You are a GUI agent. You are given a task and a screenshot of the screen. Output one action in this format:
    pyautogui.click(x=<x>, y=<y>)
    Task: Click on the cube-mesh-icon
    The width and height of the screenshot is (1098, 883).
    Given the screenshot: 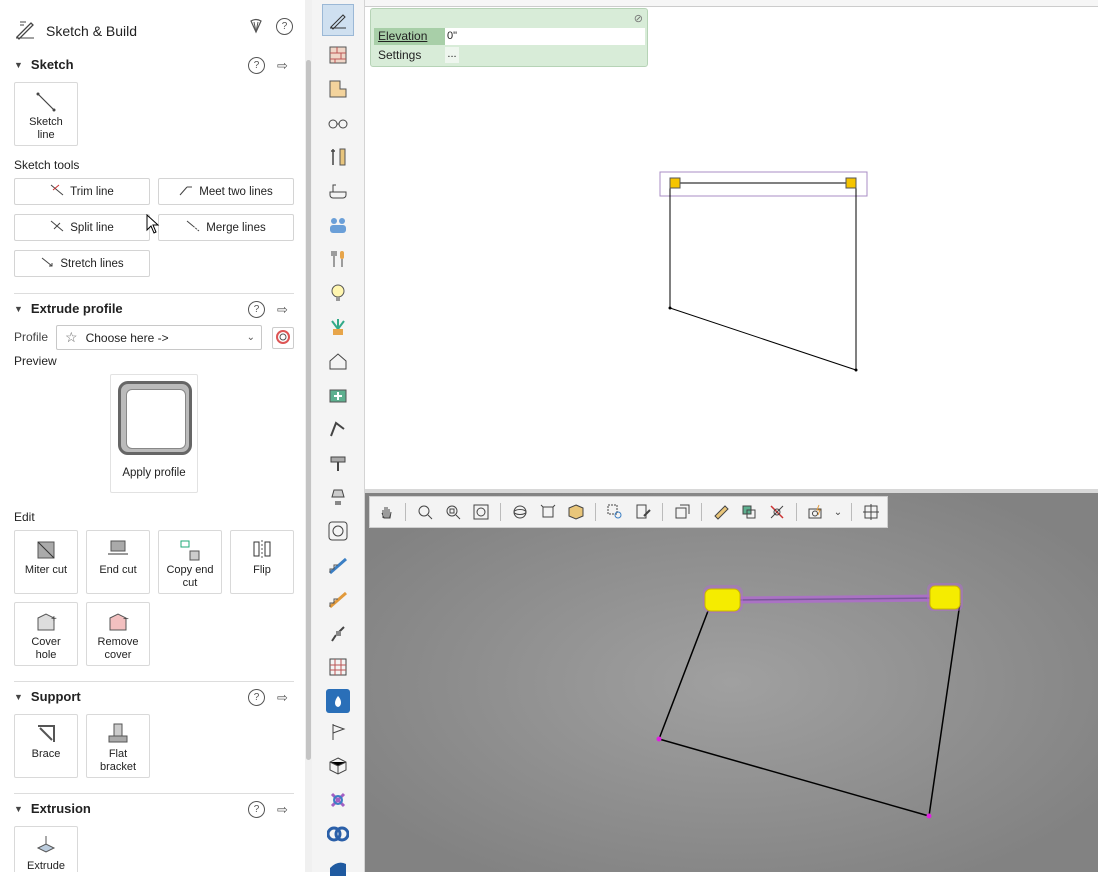 What is the action you would take?
    pyautogui.click(x=338, y=766)
    